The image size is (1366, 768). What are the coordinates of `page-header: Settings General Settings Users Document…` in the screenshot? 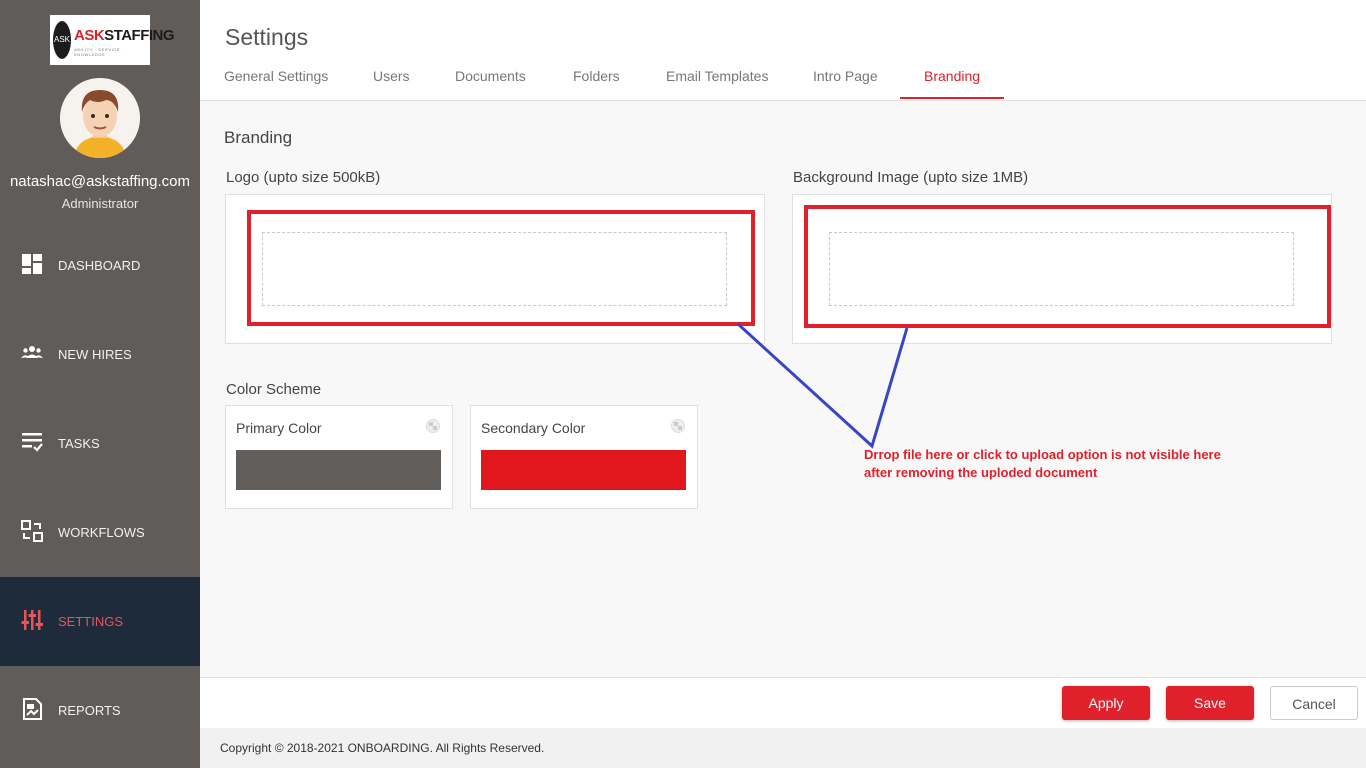 It's located at (783, 50).